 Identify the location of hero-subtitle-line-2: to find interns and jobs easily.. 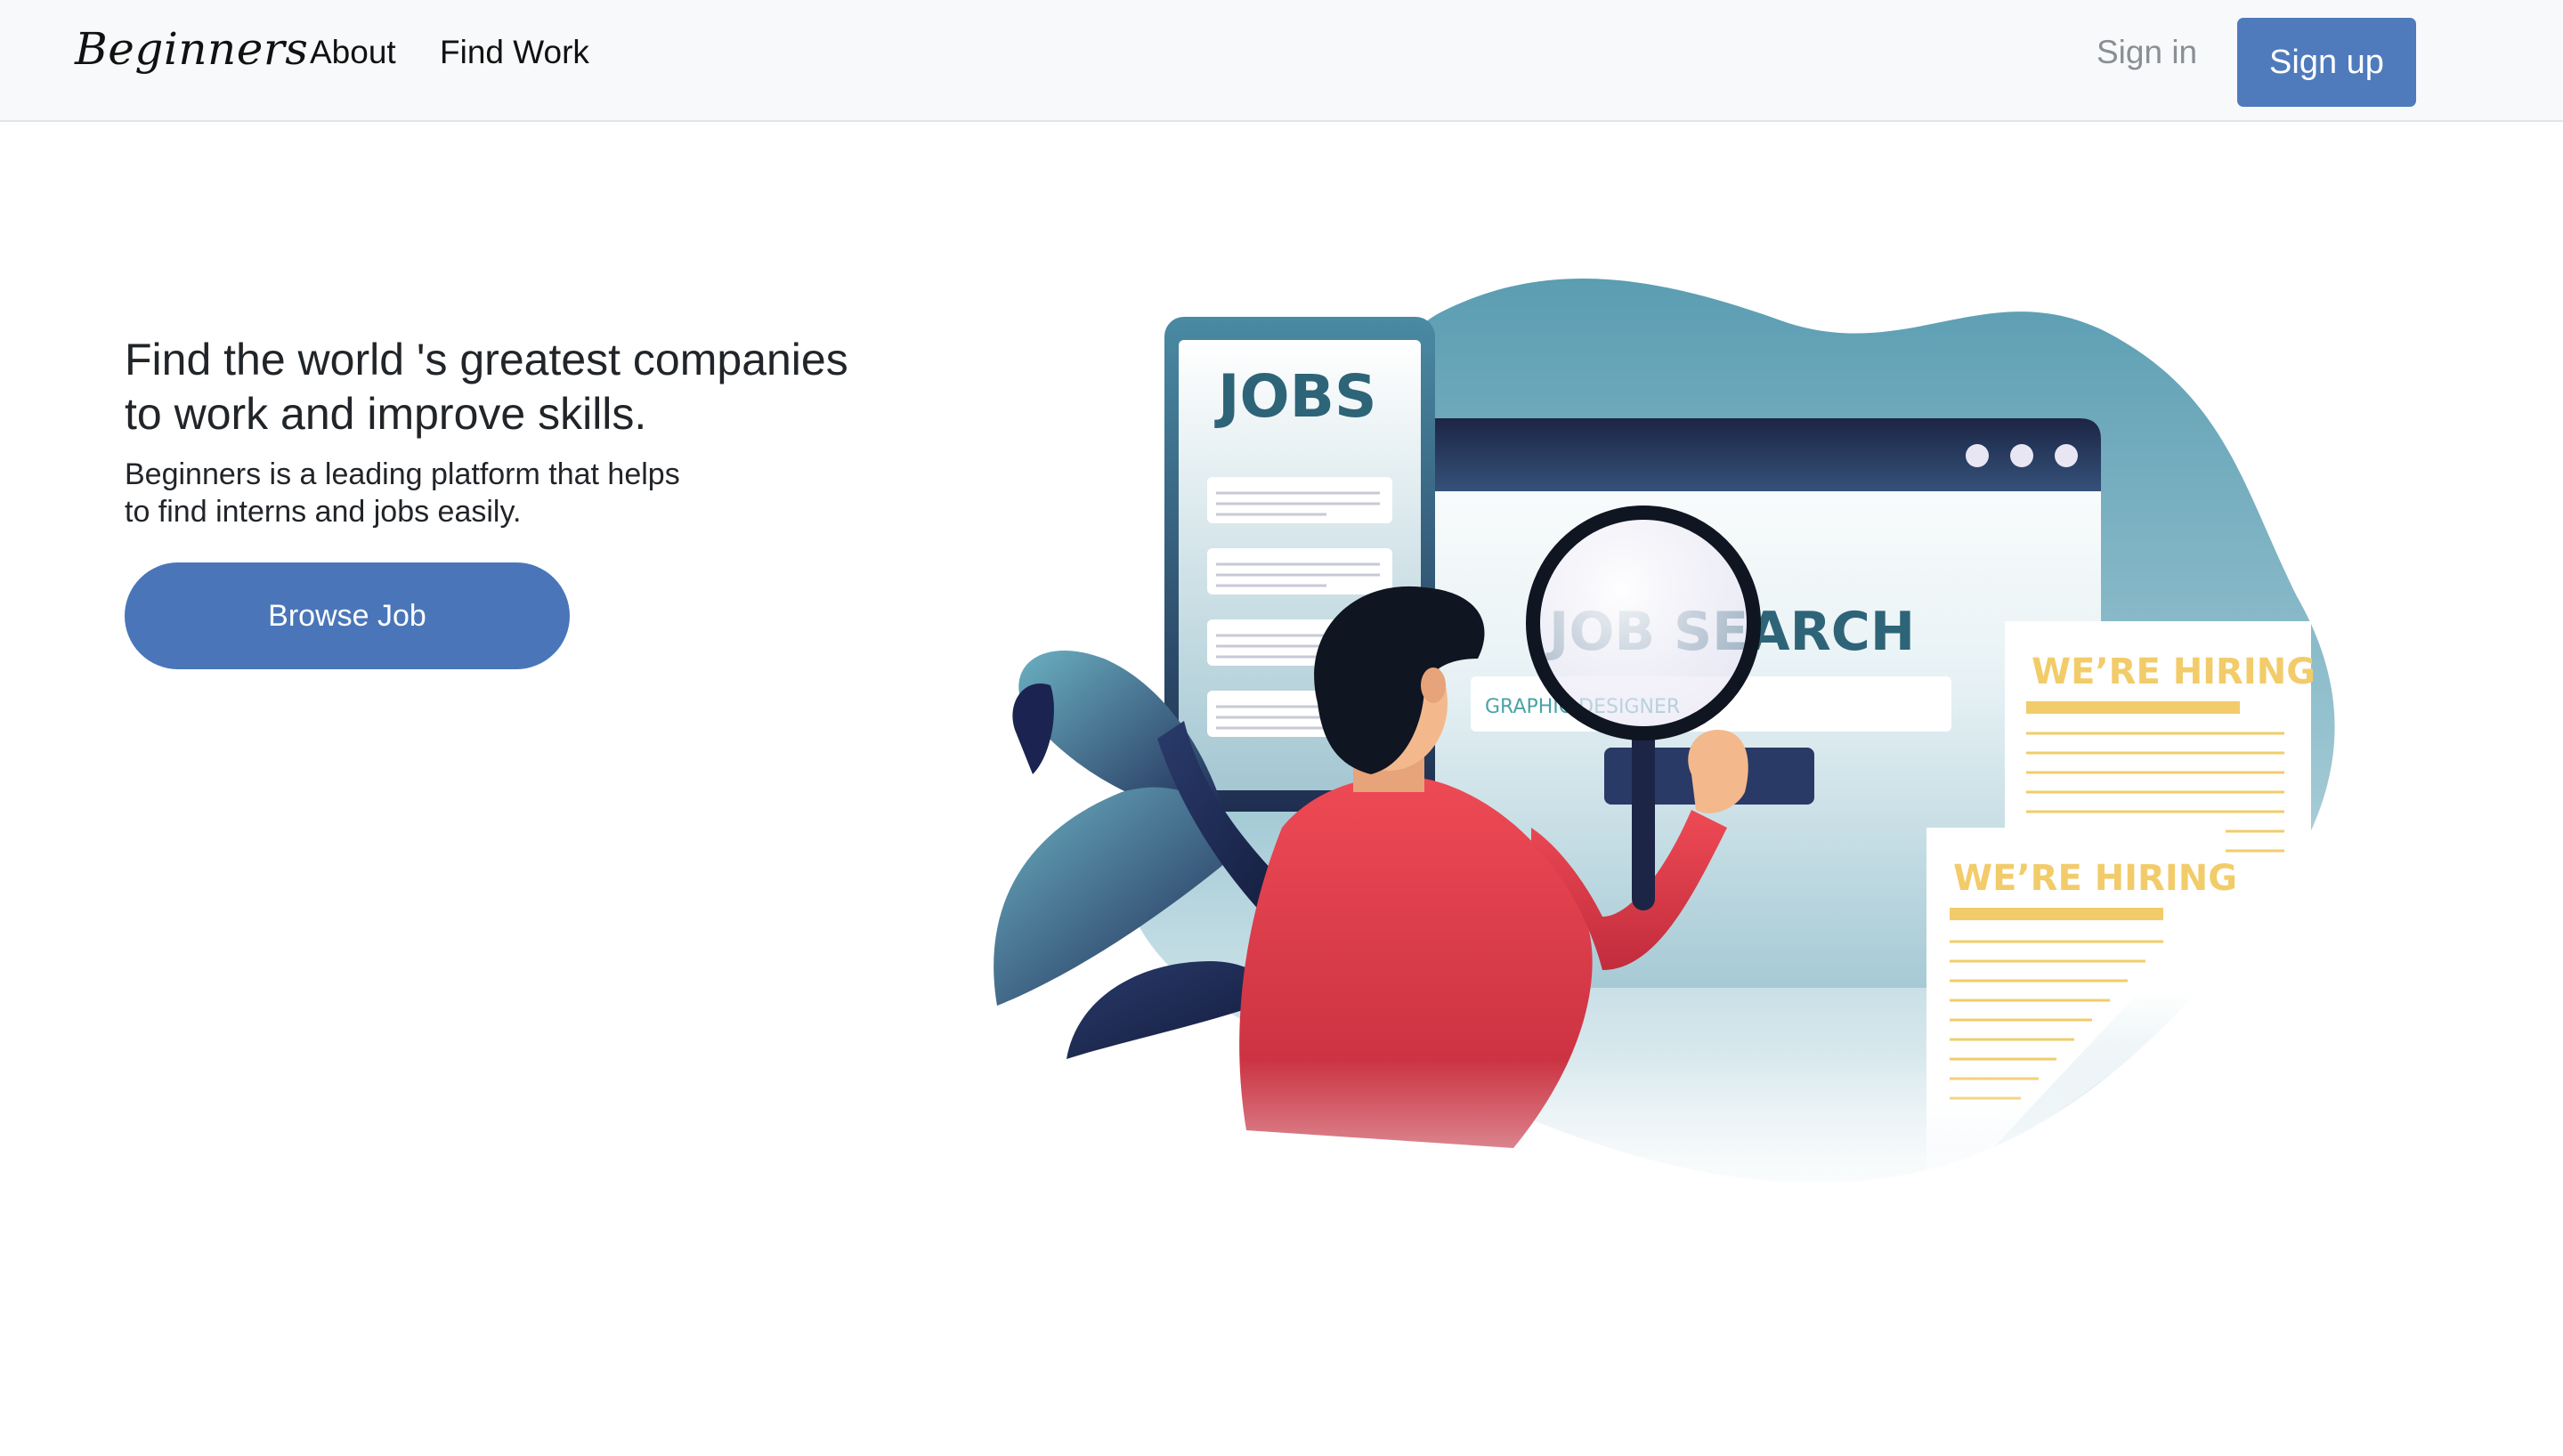
(323, 512).